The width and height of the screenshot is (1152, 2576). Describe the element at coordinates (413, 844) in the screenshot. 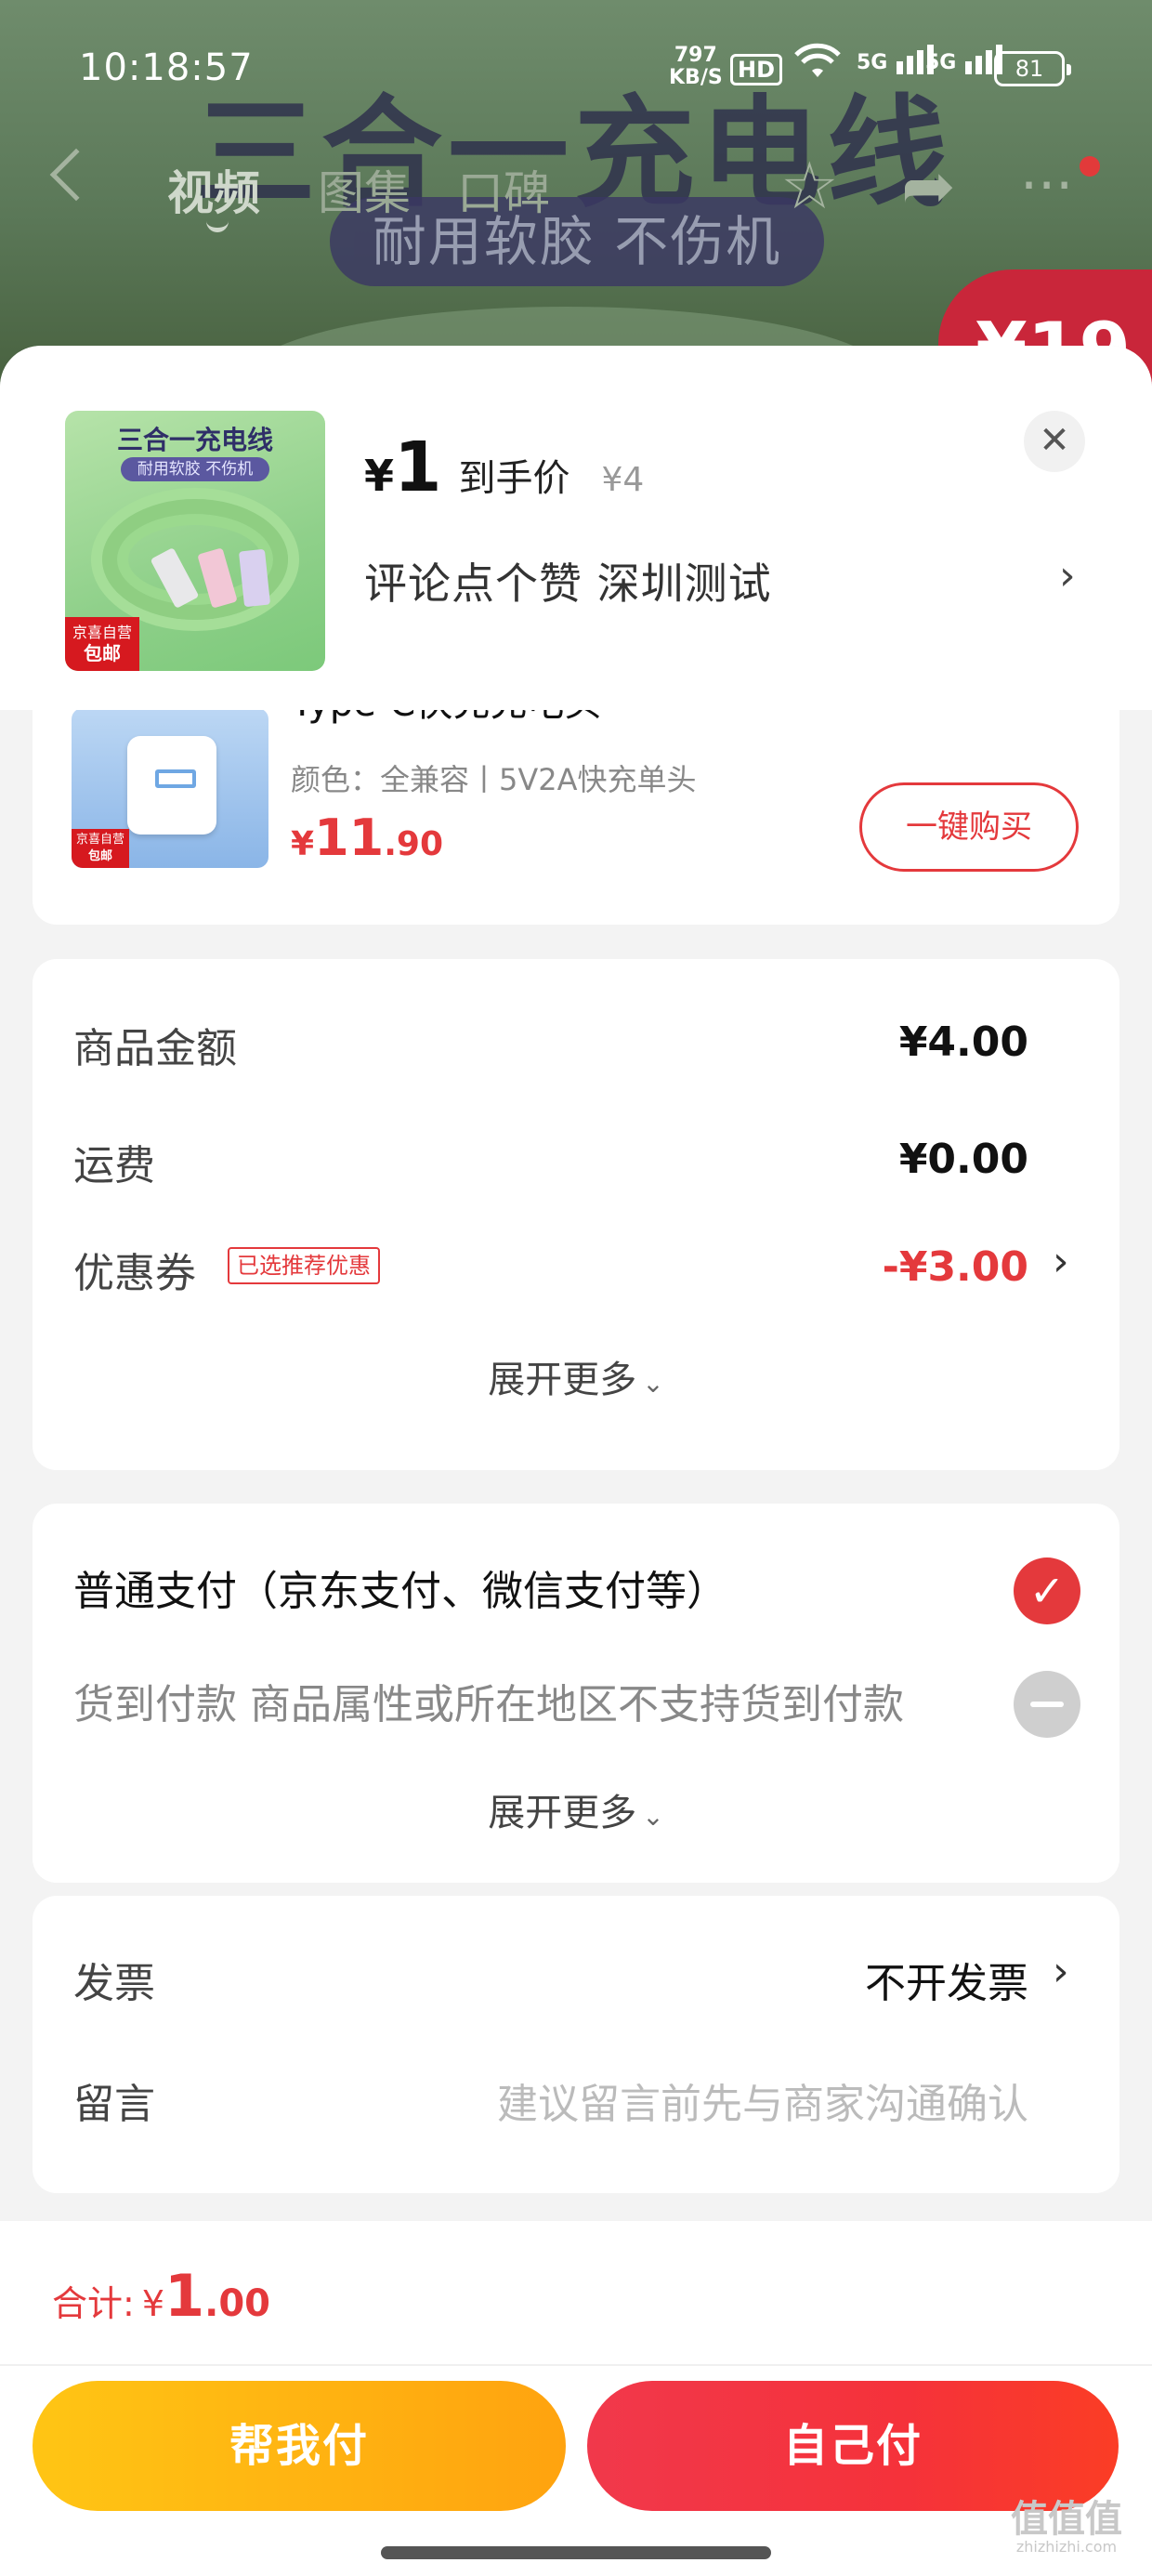

I see `price-decimal: .90` at that location.